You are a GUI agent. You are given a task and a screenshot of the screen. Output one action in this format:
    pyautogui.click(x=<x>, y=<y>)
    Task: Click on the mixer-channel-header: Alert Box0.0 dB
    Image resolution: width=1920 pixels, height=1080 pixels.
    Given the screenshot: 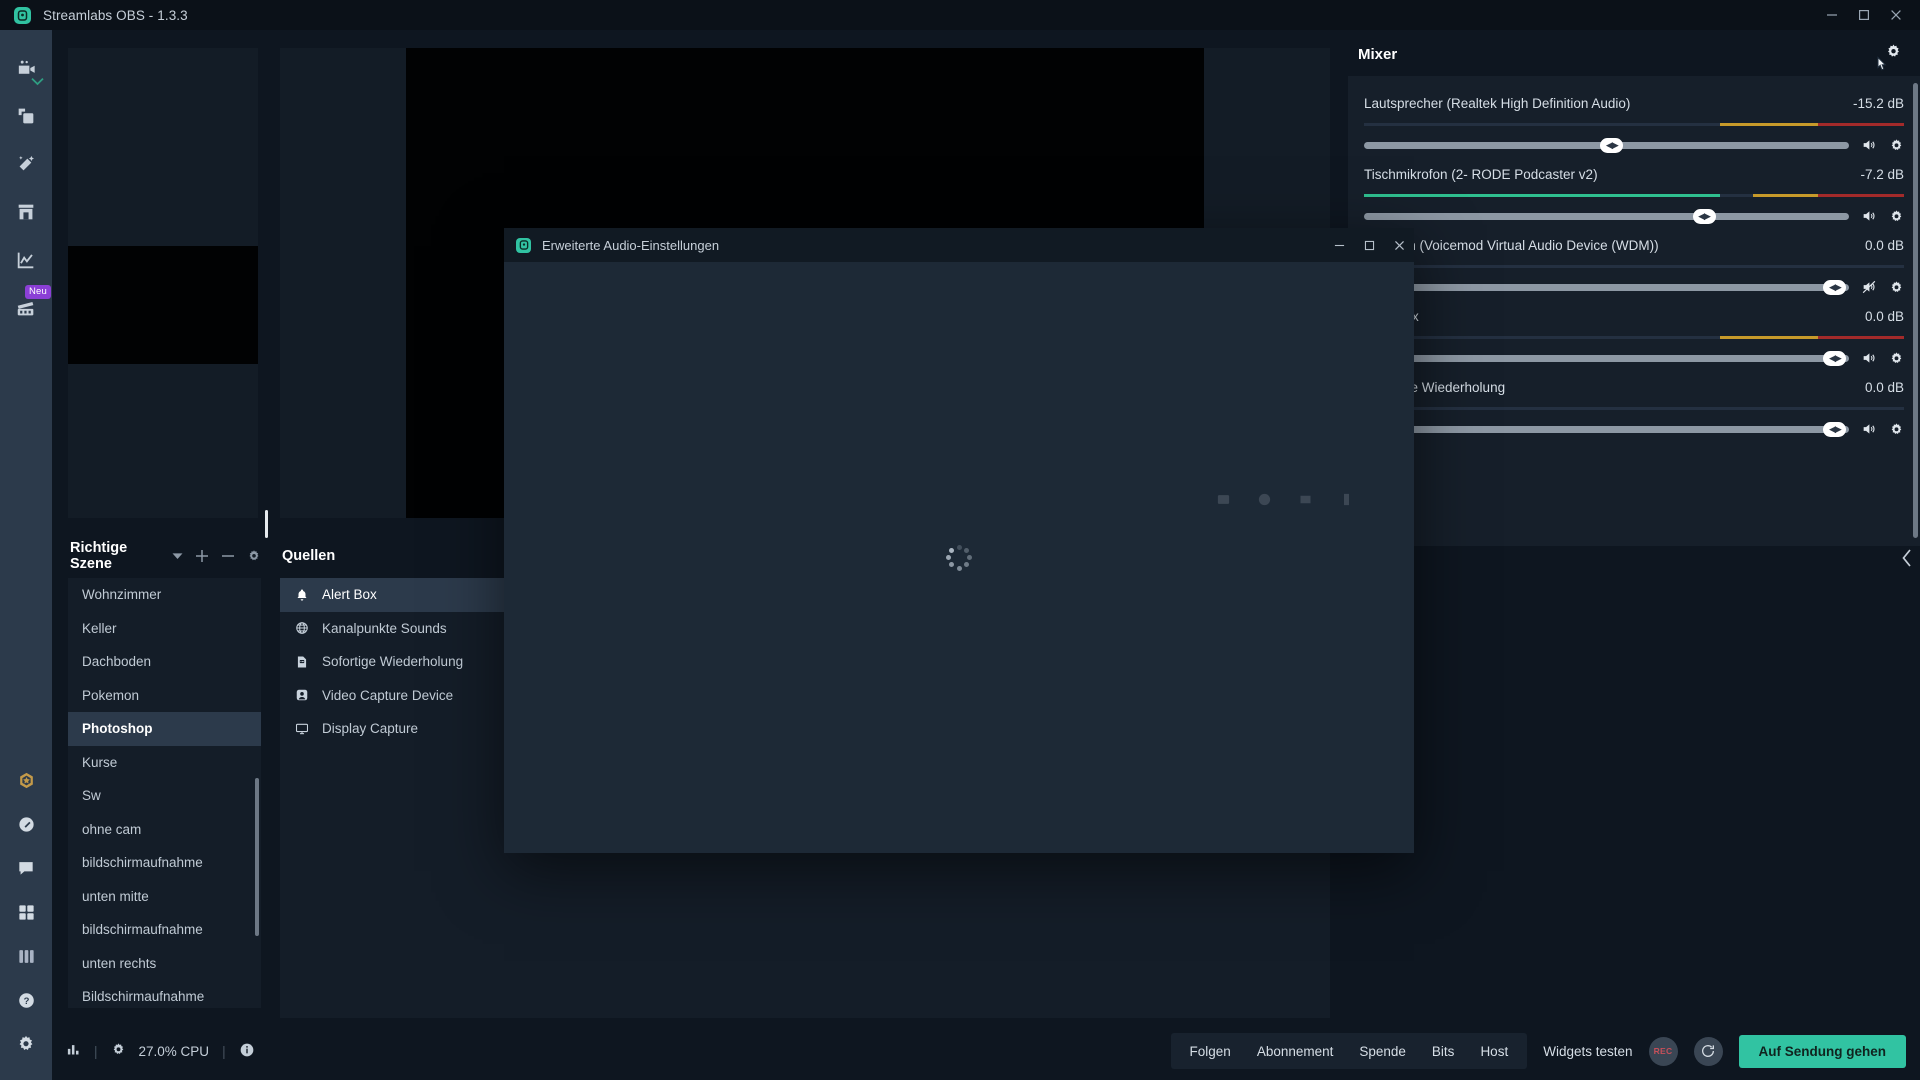 What is the action you would take?
    pyautogui.click(x=1634, y=316)
    